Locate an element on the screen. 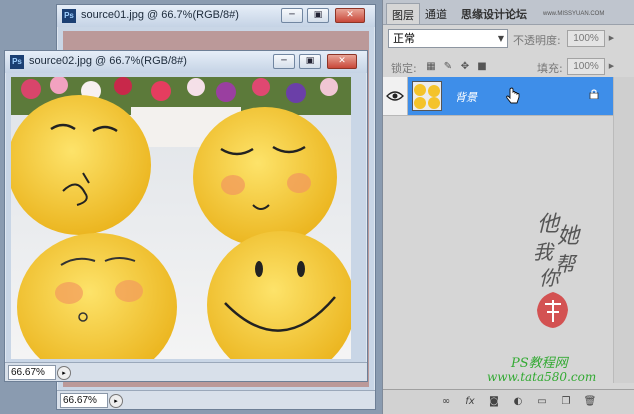 This screenshot has width=634, height=414. layer-style-icon: fx is located at coordinates (470, 402).